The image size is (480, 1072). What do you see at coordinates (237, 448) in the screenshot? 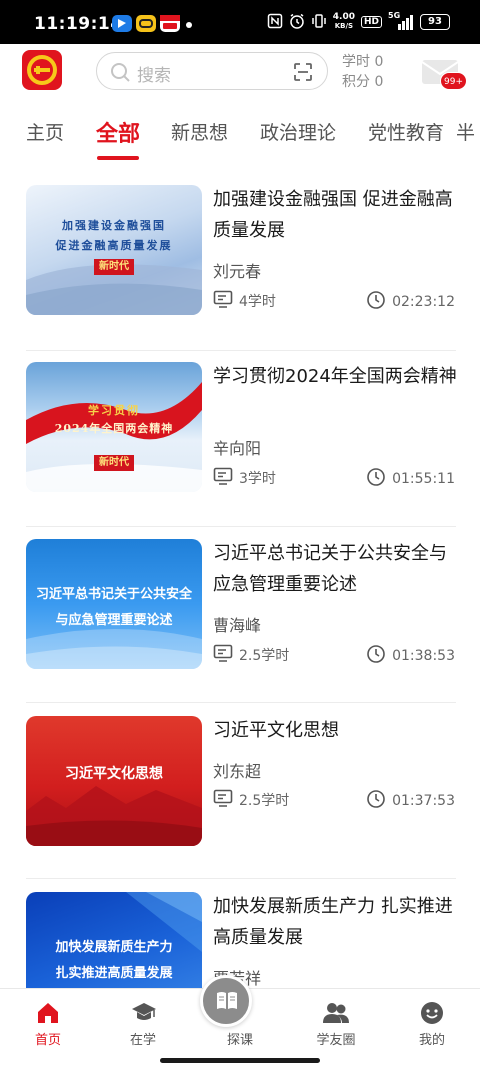
I see `course-author: 辛向阳` at bounding box center [237, 448].